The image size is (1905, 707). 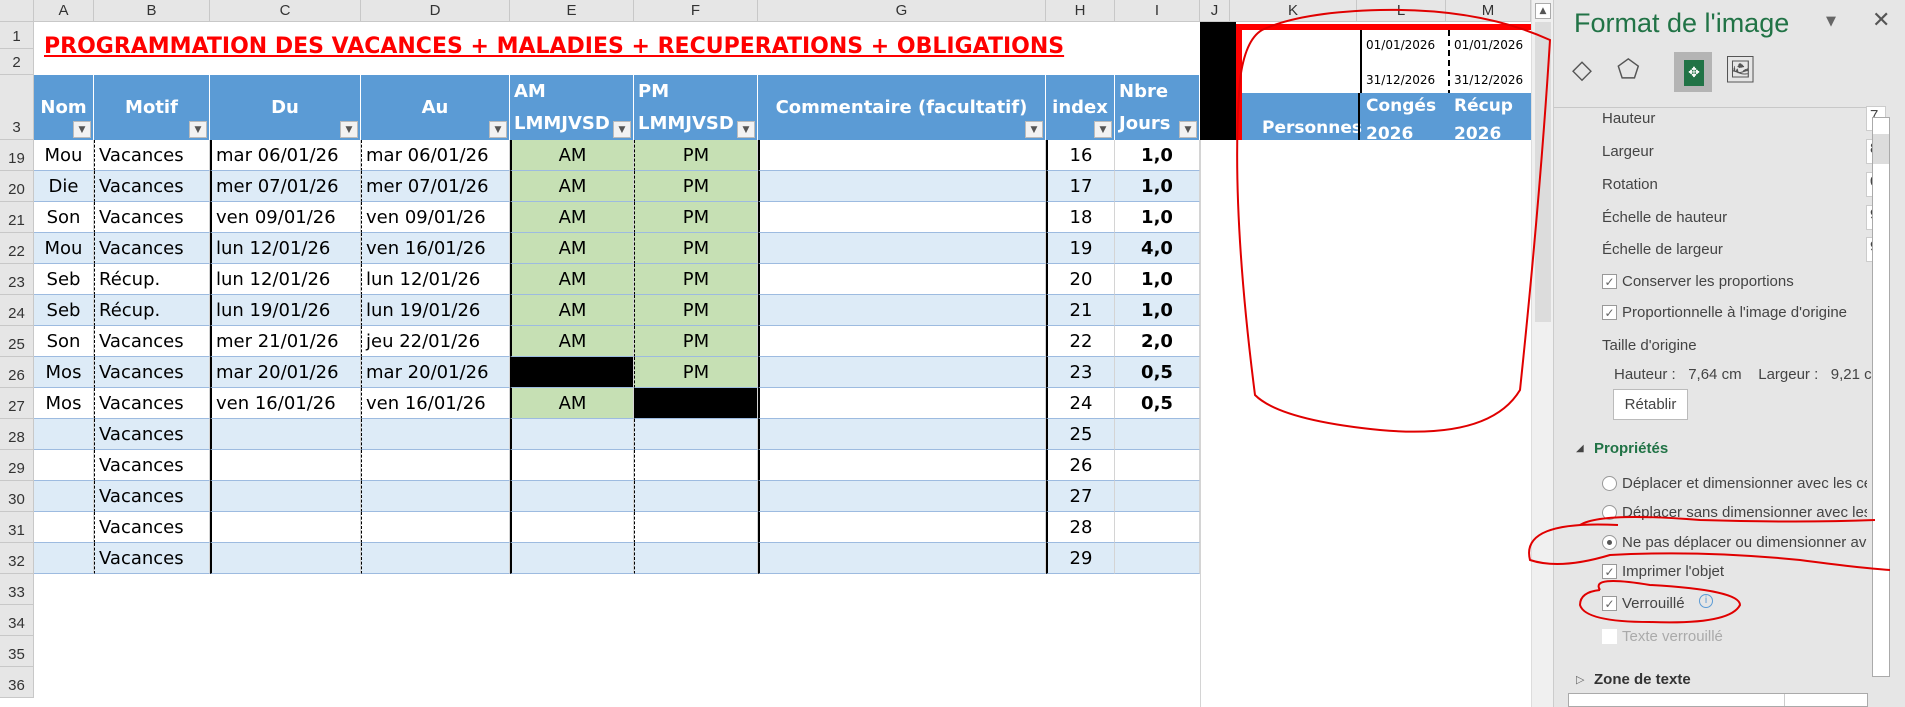 I want to click on properties-section: Propriétés, so click(x=1631, y=448).